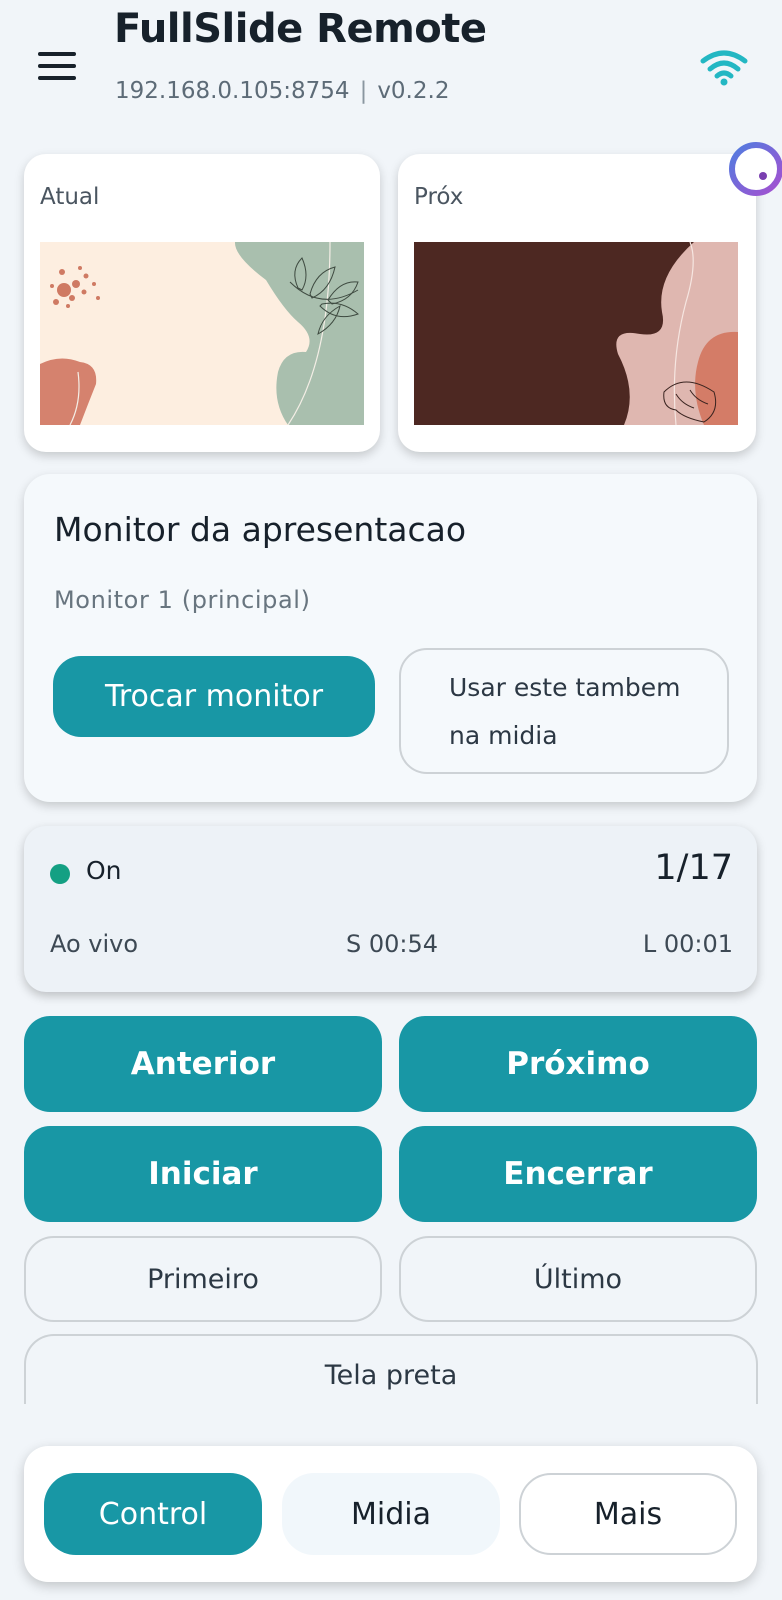  What do you see at coordinates (203, 1279) in the screenshot?
I see `first-slide-button: Primeiro` at bounding box center [203, 1279].